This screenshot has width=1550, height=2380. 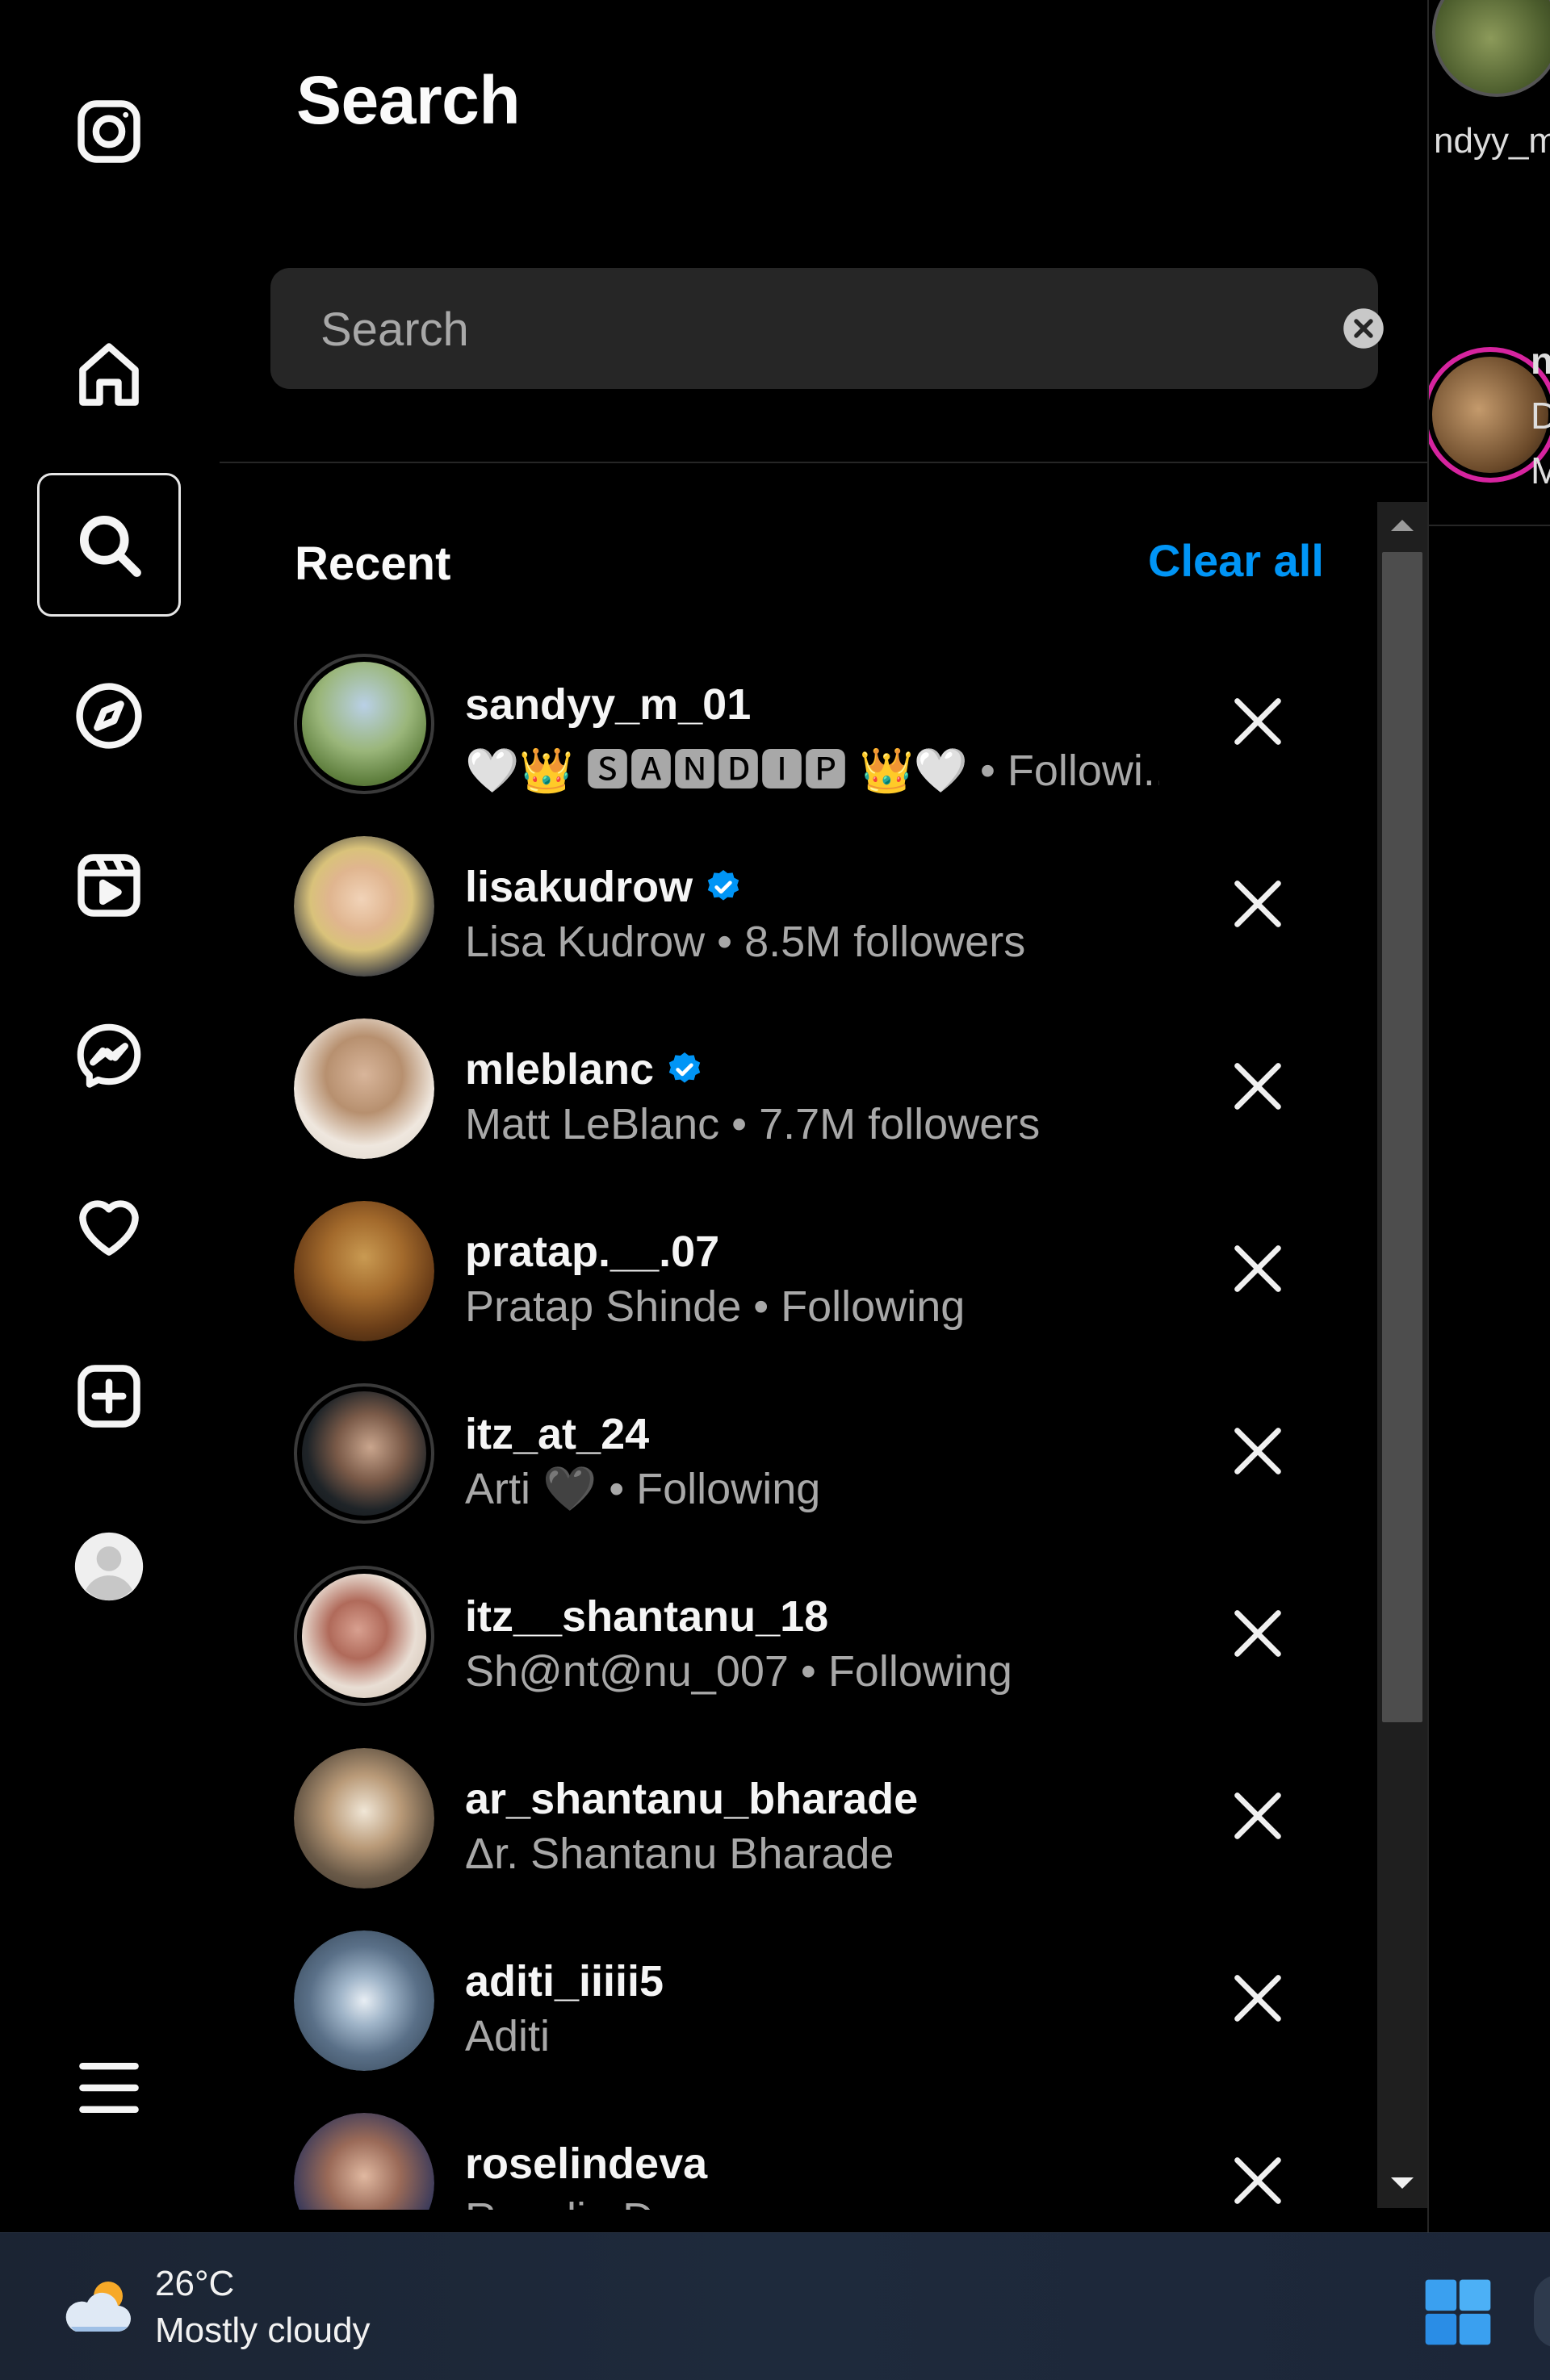 I want to click on list-item: mleblanc Matt LeBlanc • 7.7M followers, so click(x=793, y=1085).